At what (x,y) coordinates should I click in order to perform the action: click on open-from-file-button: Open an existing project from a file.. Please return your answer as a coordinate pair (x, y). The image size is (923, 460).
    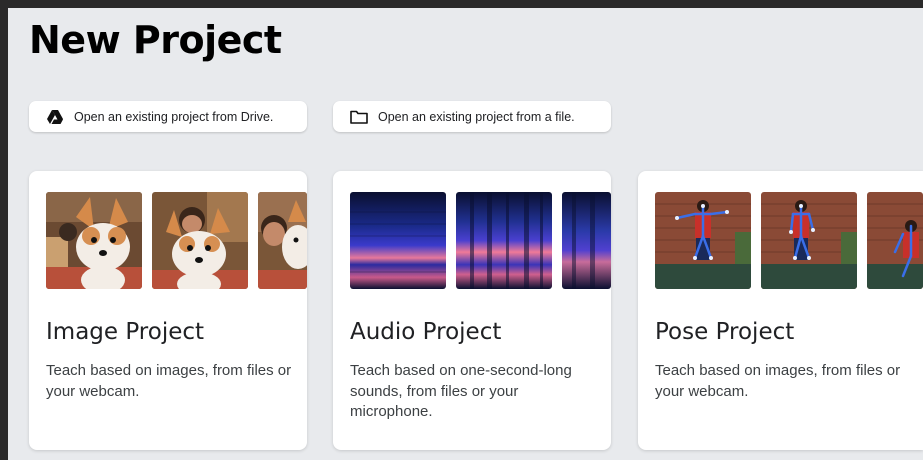
    Looking at the image, I should click on (472, 116).